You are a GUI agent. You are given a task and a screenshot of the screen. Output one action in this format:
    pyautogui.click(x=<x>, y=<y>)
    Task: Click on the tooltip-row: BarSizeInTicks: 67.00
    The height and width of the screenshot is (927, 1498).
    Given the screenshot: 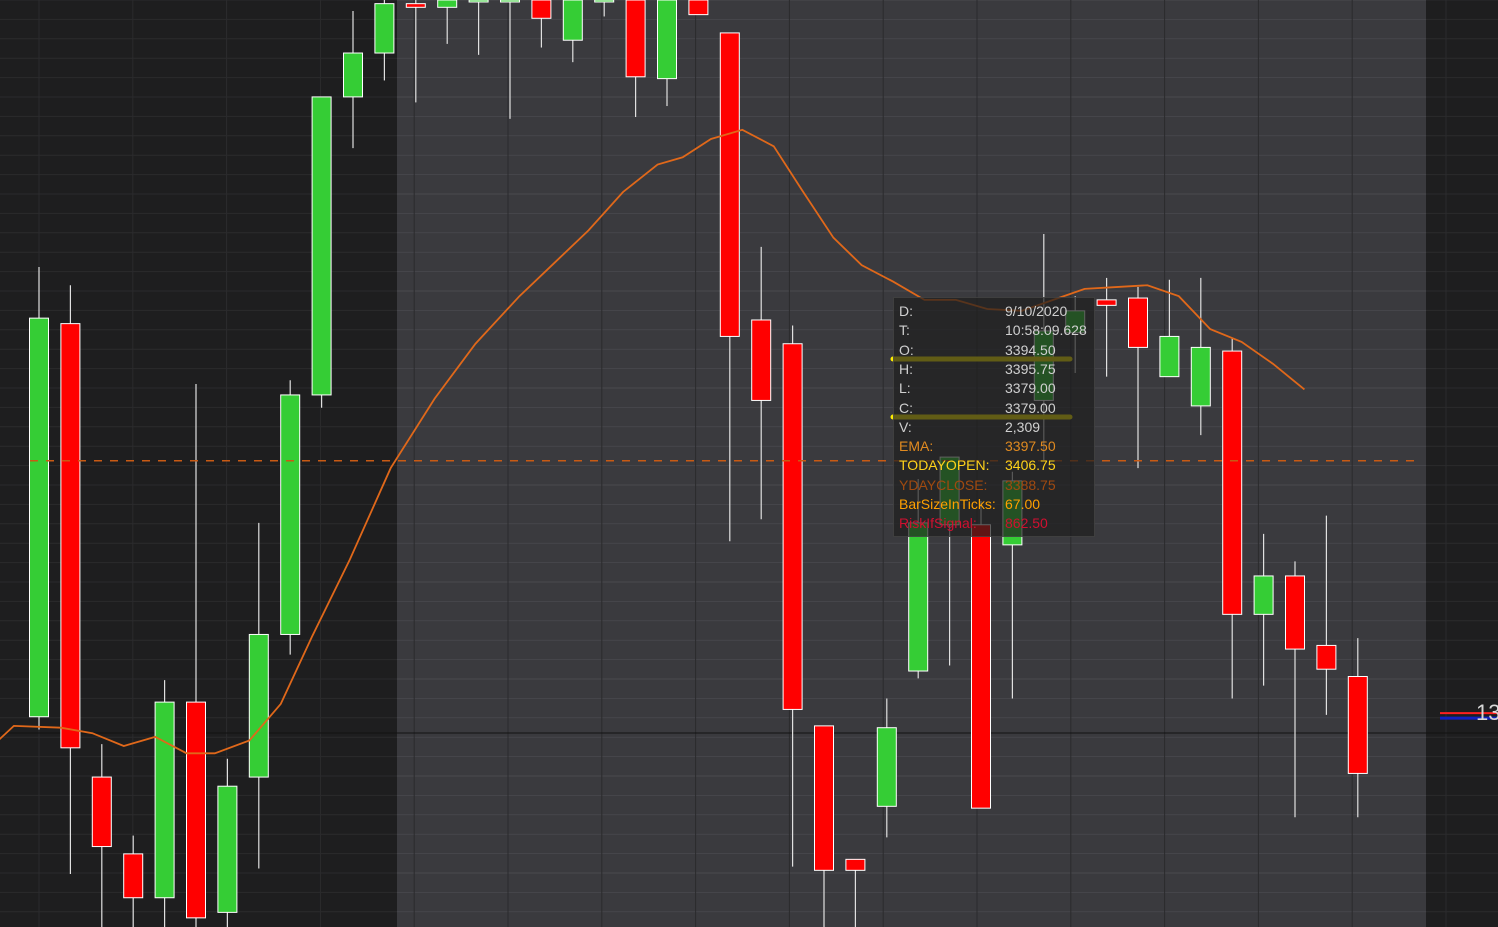 What is the action you would take?
    pyautogui.click(x=994, y=504)
    